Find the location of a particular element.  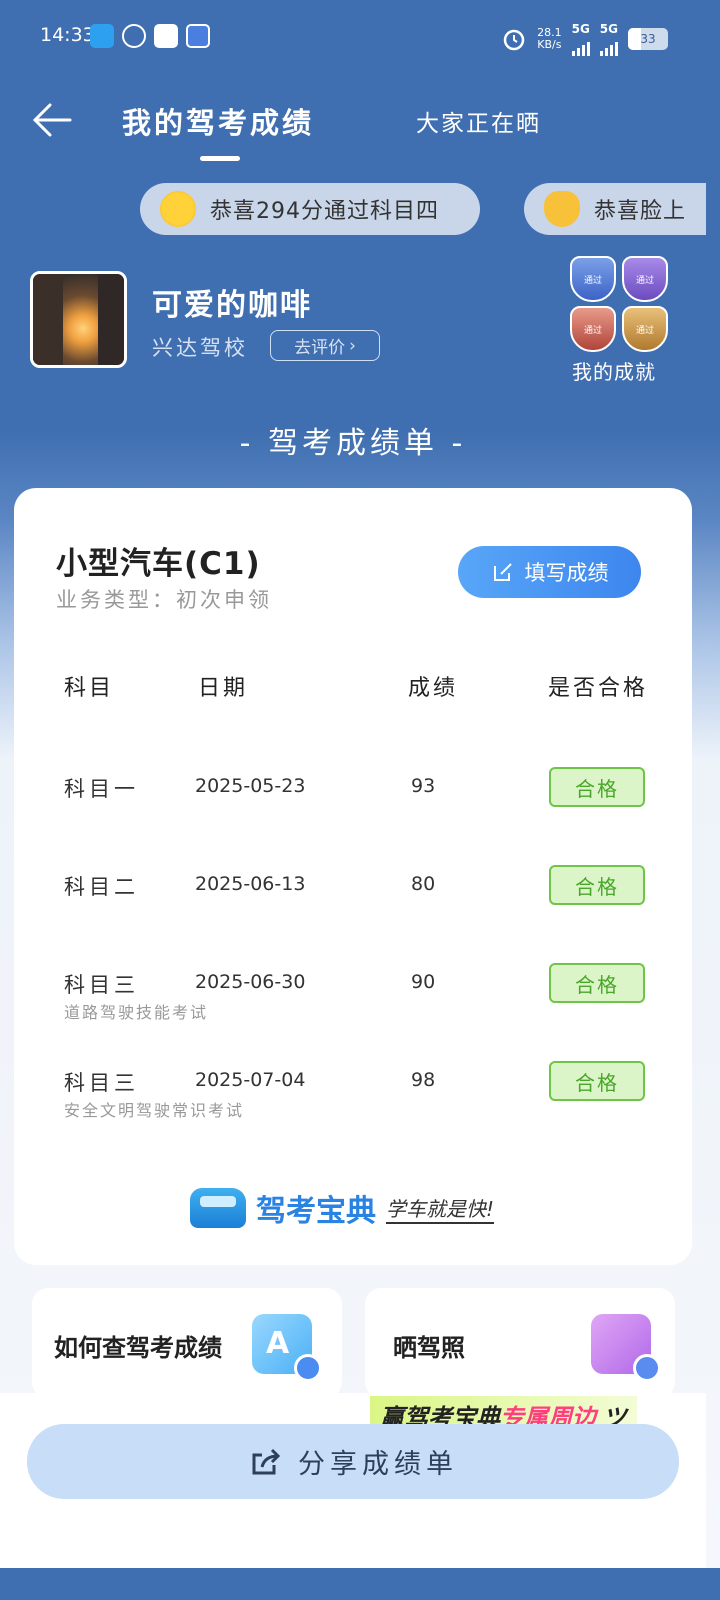

brand-logo: 驾考宝典 学车就是快! is located at coordinates (342, 1208).